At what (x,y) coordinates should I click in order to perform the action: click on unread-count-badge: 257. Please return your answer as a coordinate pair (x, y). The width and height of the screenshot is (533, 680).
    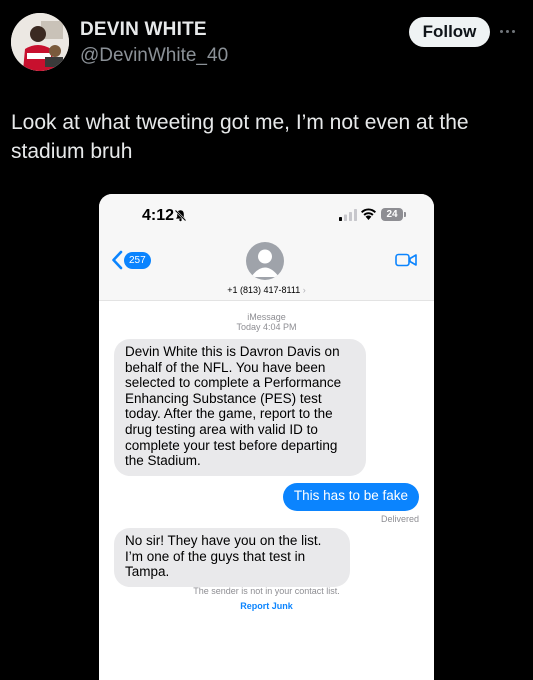
    Looking at the image, I should click on (137, 260).